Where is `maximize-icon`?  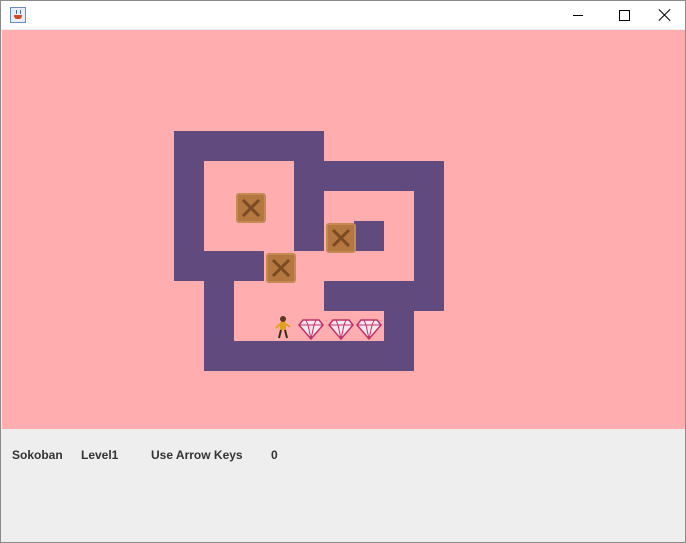
maximize-icon is located at coordinates (624, 15).